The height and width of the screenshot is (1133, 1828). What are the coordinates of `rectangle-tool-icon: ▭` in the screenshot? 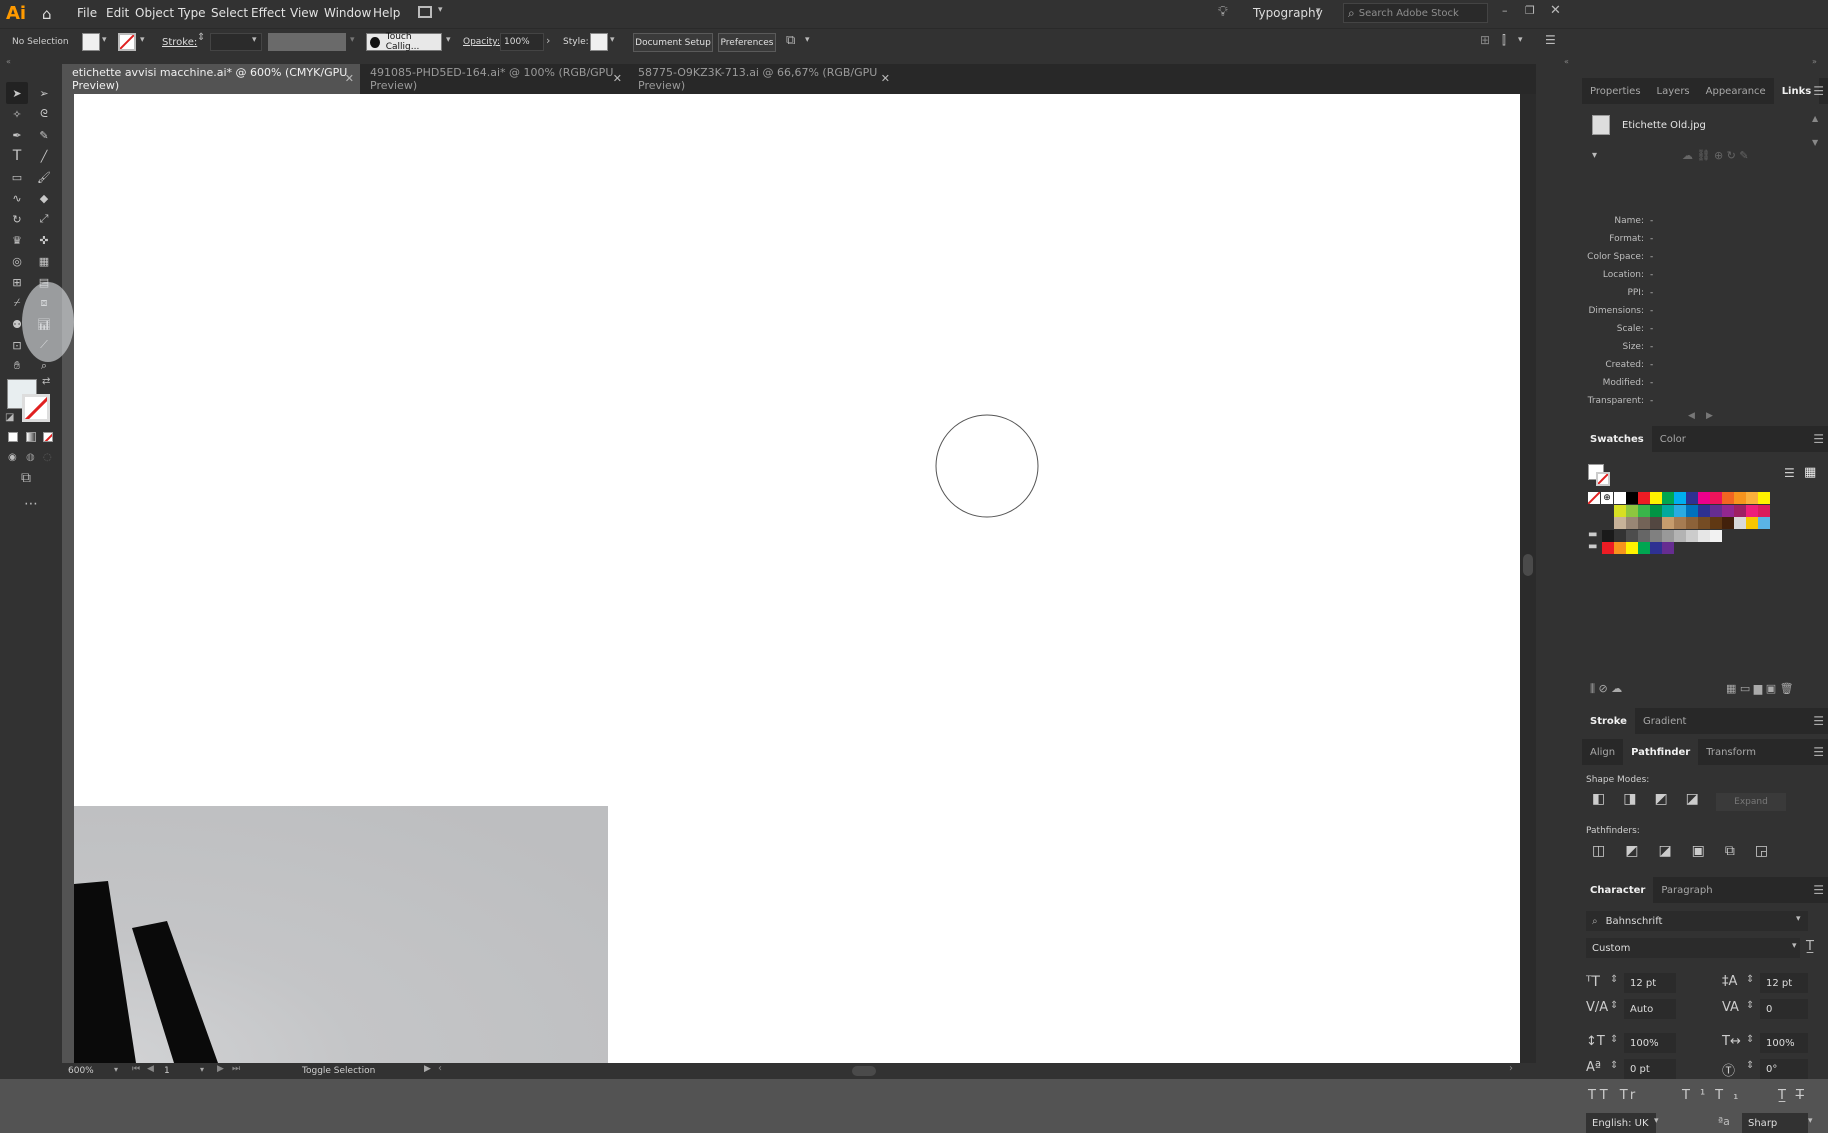 It's located at (17, 177).